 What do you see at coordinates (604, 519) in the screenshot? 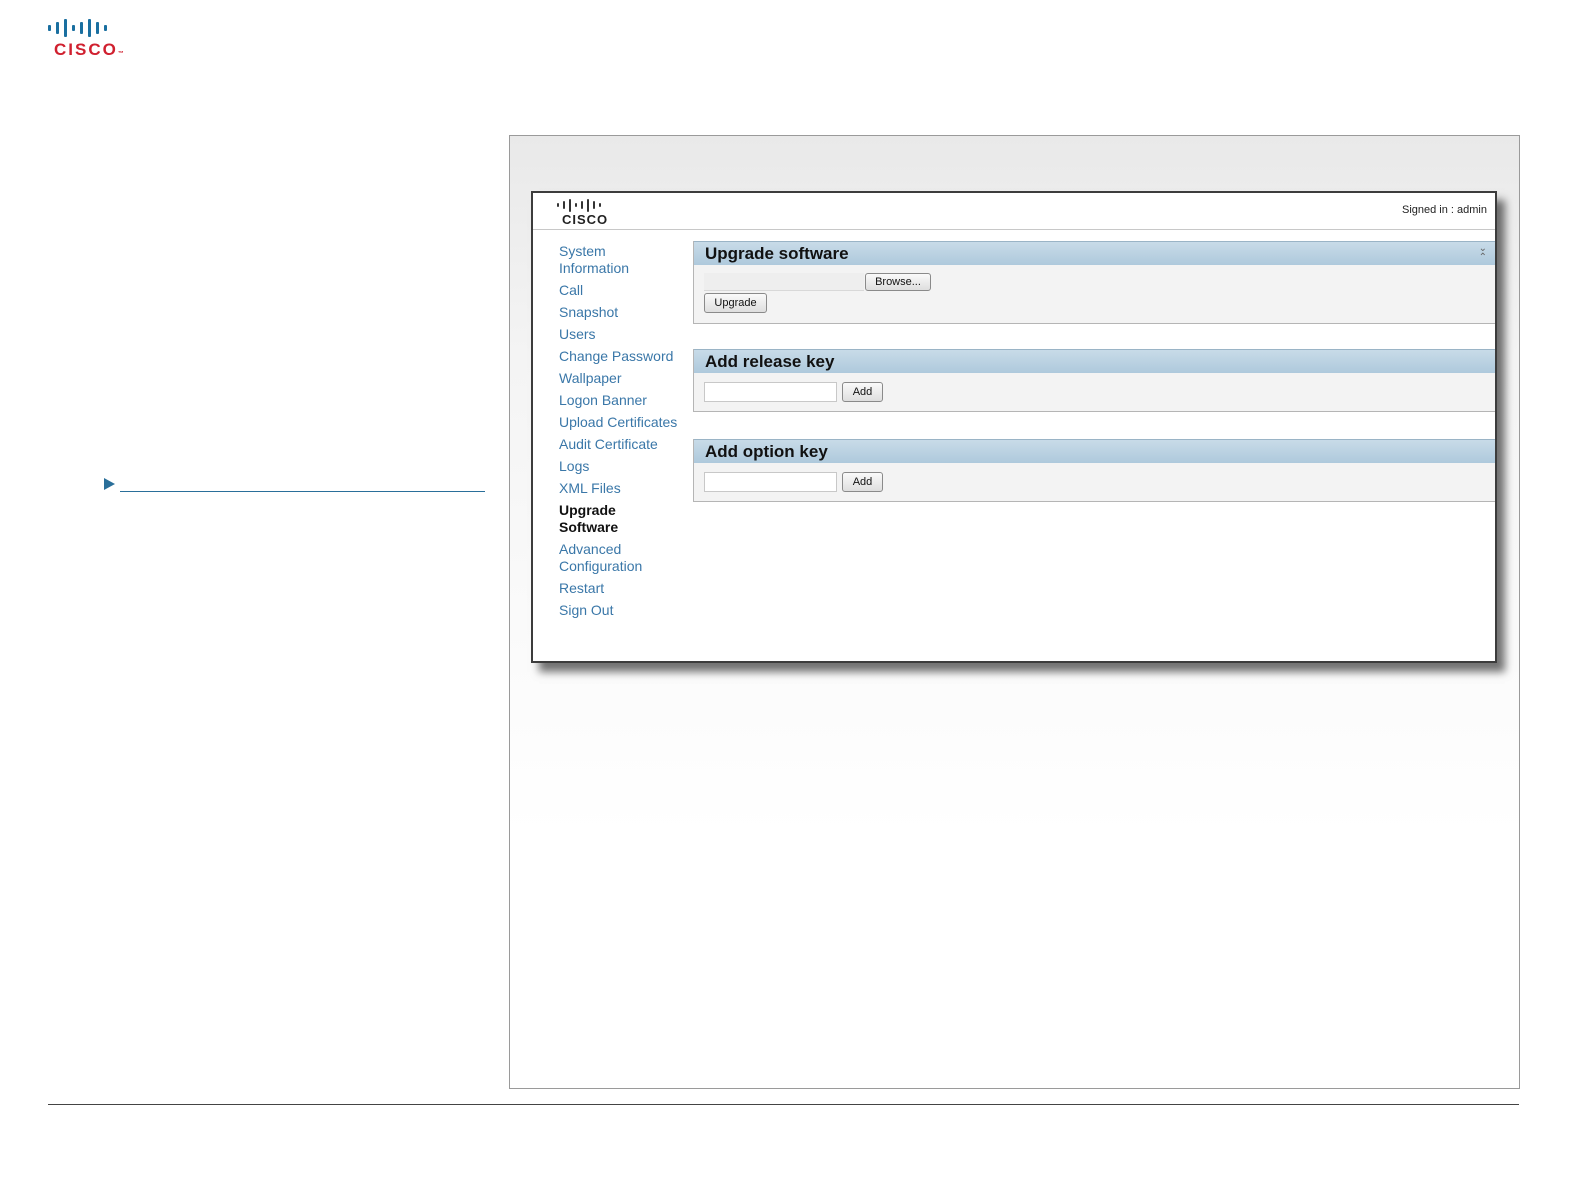
I see `sidebar-item-upgrade-software: Upgrade Software` at bounding box center [604, 519].